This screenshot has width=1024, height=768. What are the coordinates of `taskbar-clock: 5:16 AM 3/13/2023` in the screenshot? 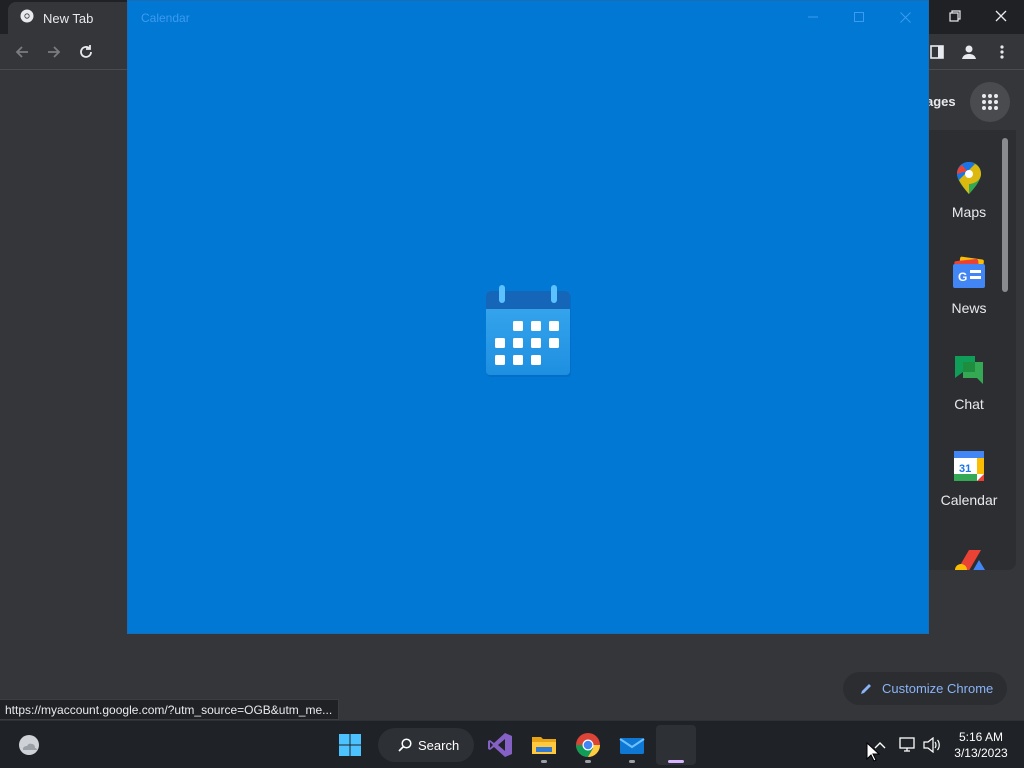 It's located at (981, 745).